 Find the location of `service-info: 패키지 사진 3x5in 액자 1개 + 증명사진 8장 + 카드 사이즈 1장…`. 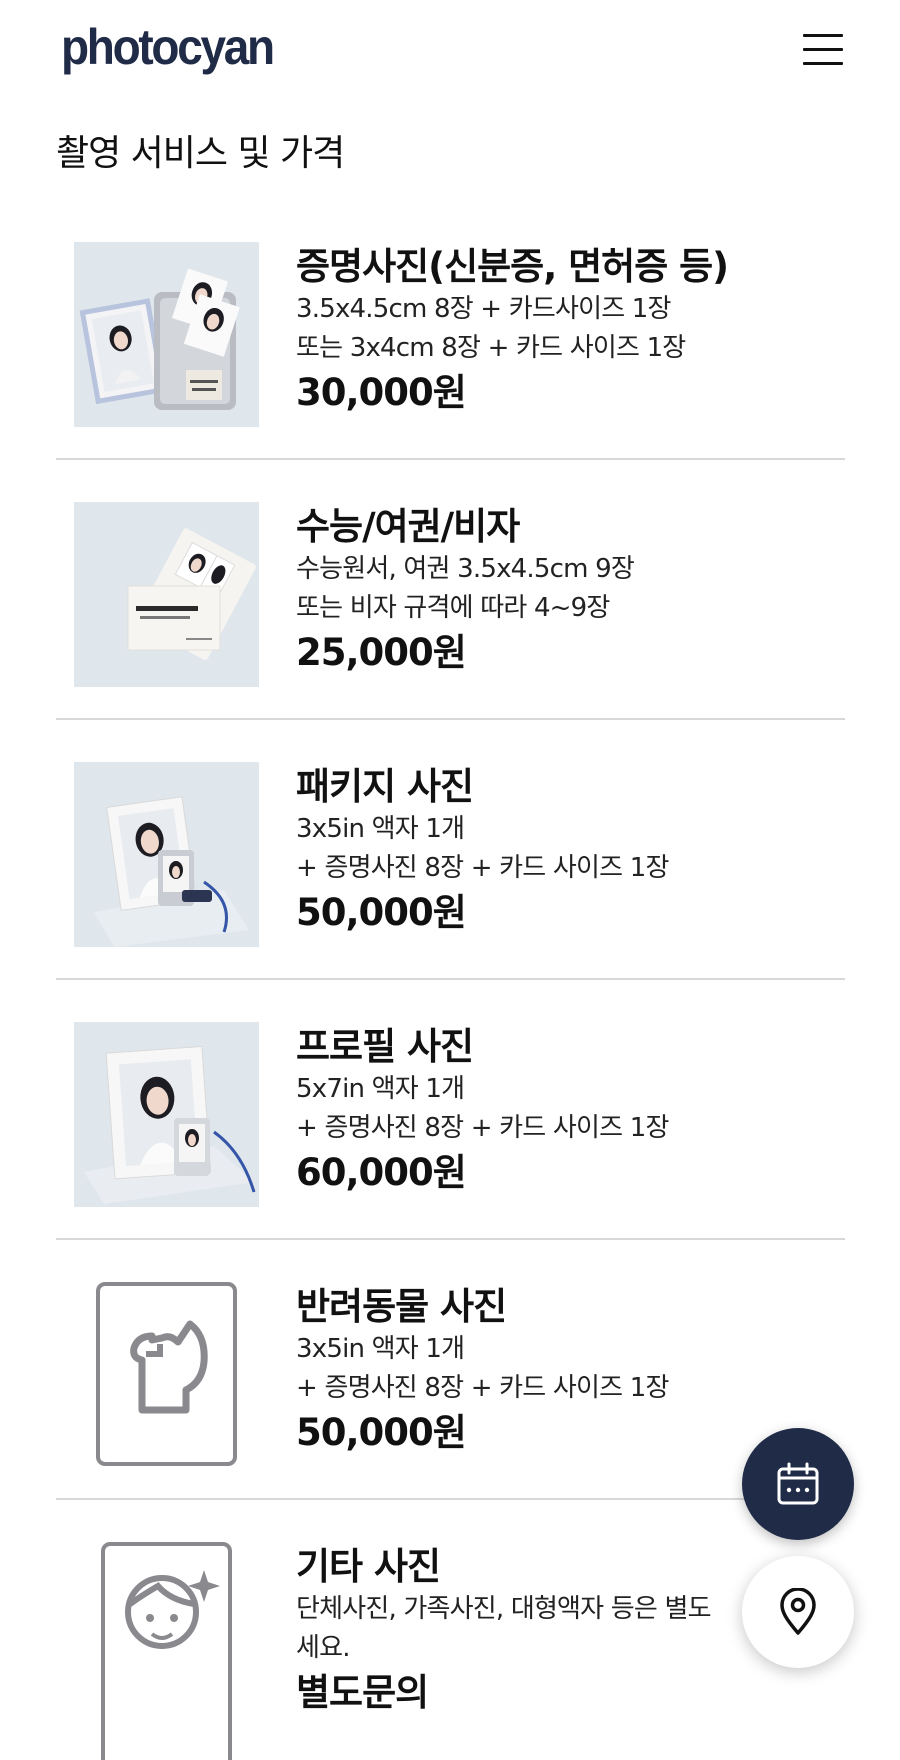

service-info: 패키지 사진 3x5in 액자 1개 + 증명사진 8장 + 카드 사이즈 1장… is located at coordinates (576, 850).